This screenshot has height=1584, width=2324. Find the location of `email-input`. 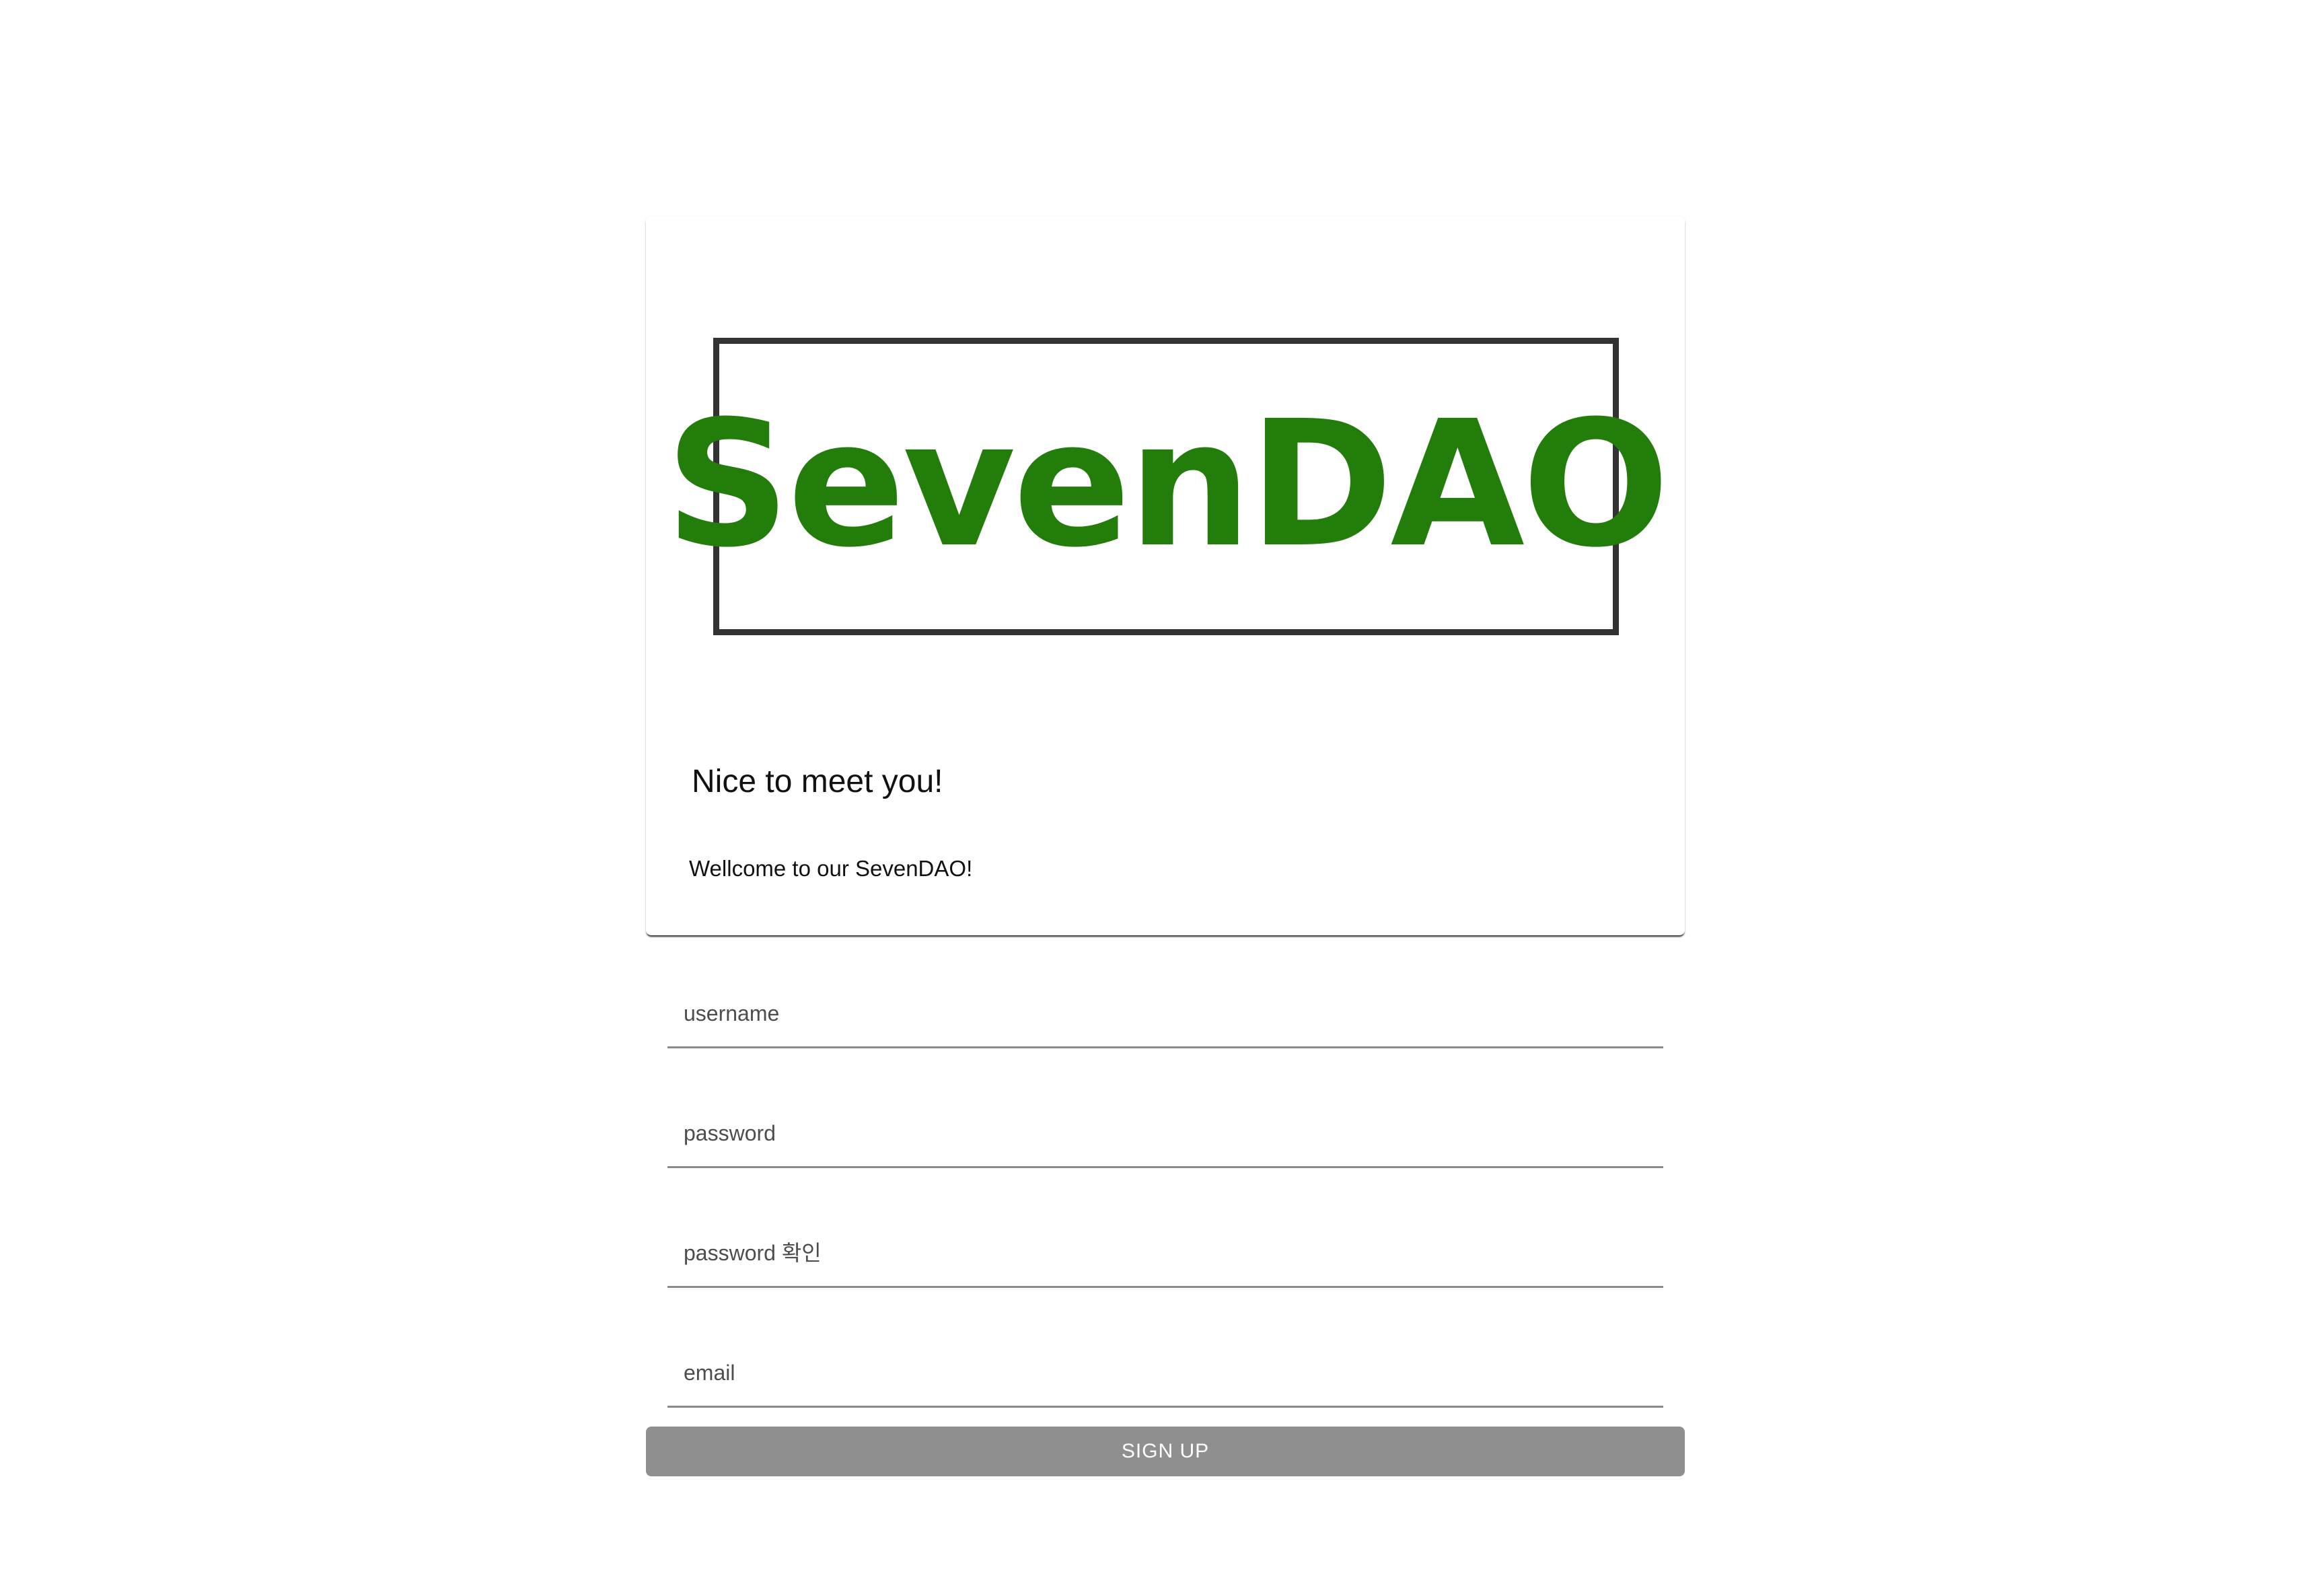

email-input is located at coordinates (1165, 1373).